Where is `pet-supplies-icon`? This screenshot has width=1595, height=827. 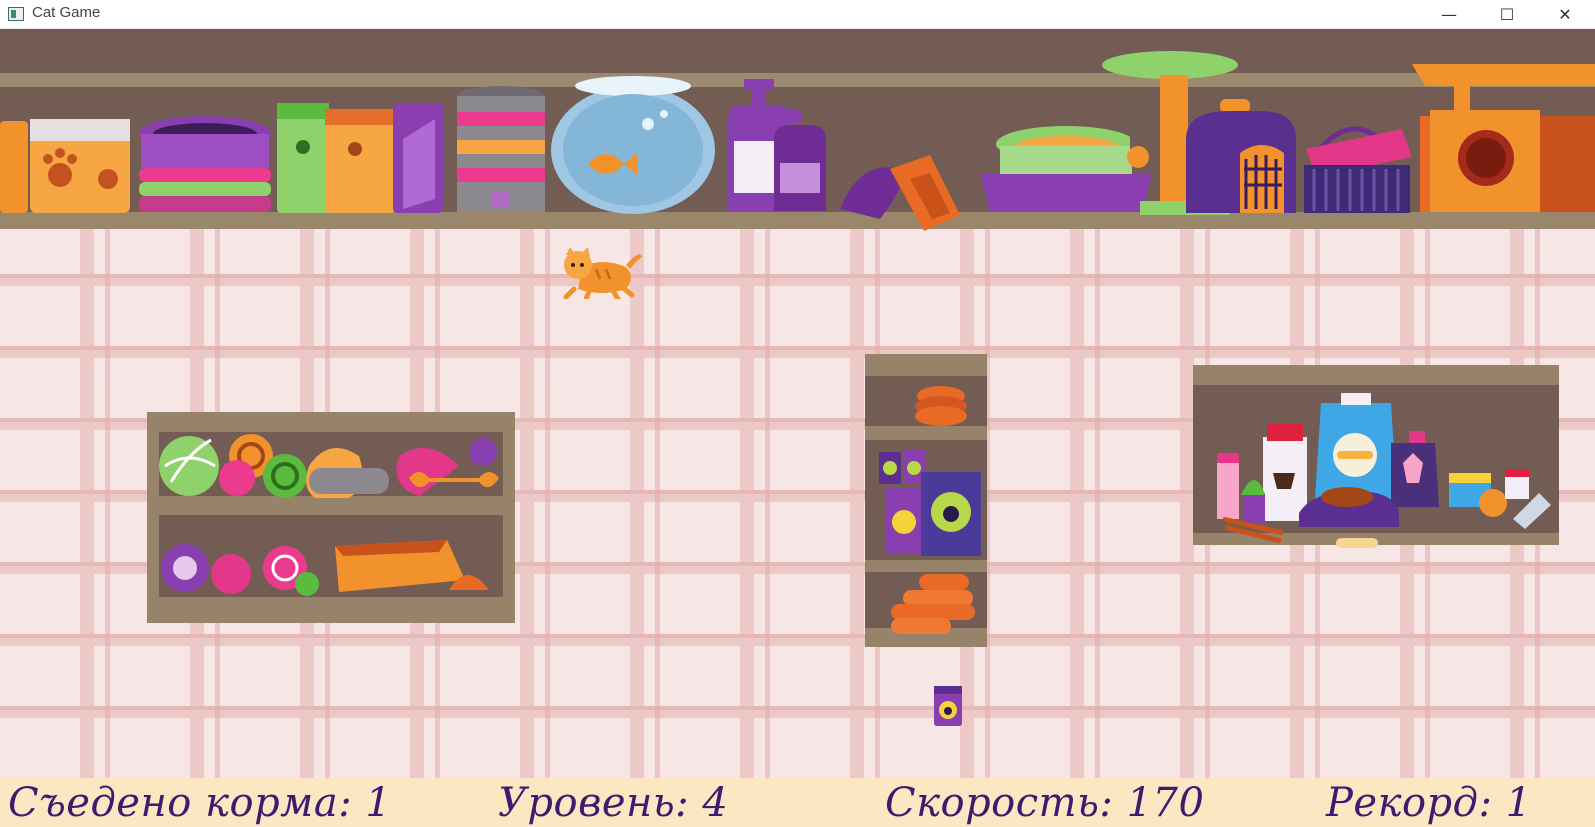
pet-supplies-icon is located at coordinates (1384, 470).